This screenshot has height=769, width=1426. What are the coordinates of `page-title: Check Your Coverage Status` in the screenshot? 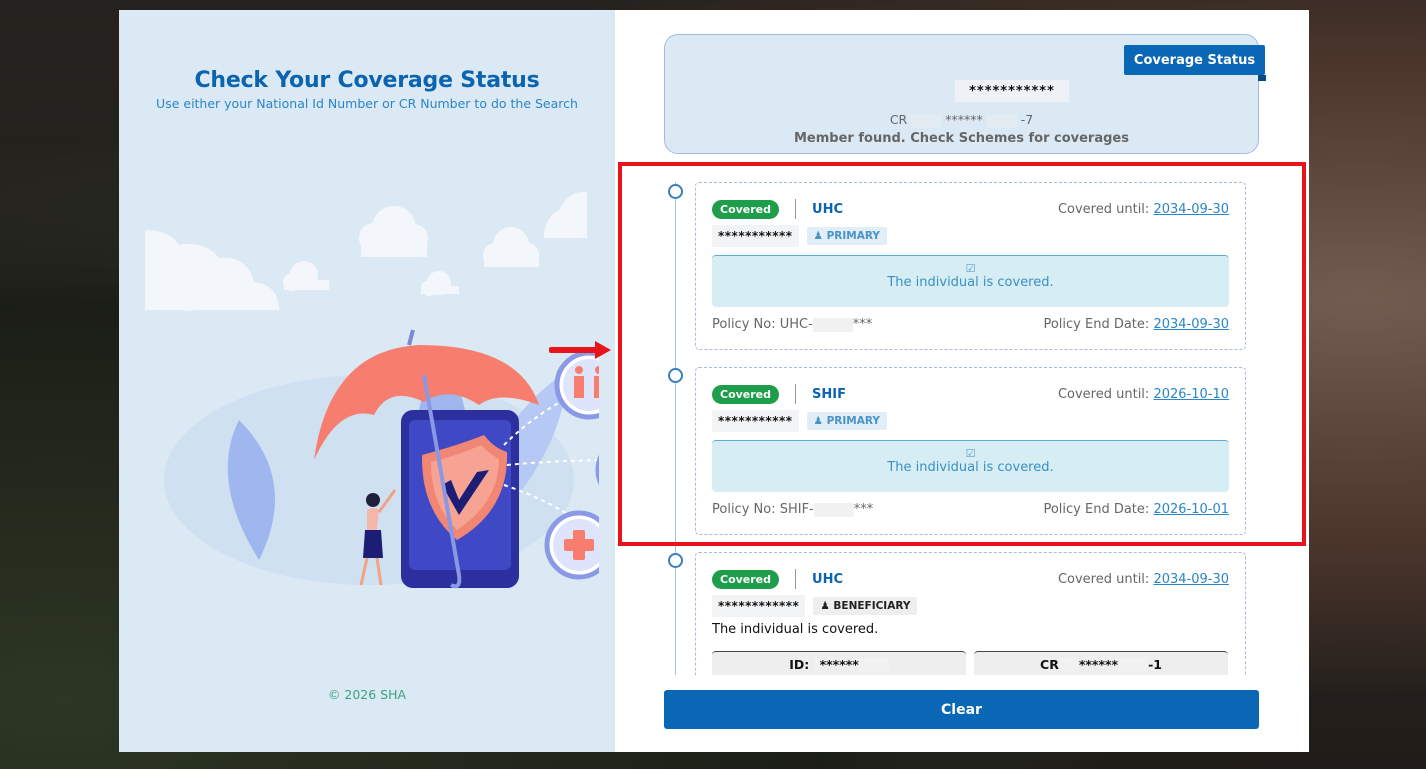 It's located at (367, 80).